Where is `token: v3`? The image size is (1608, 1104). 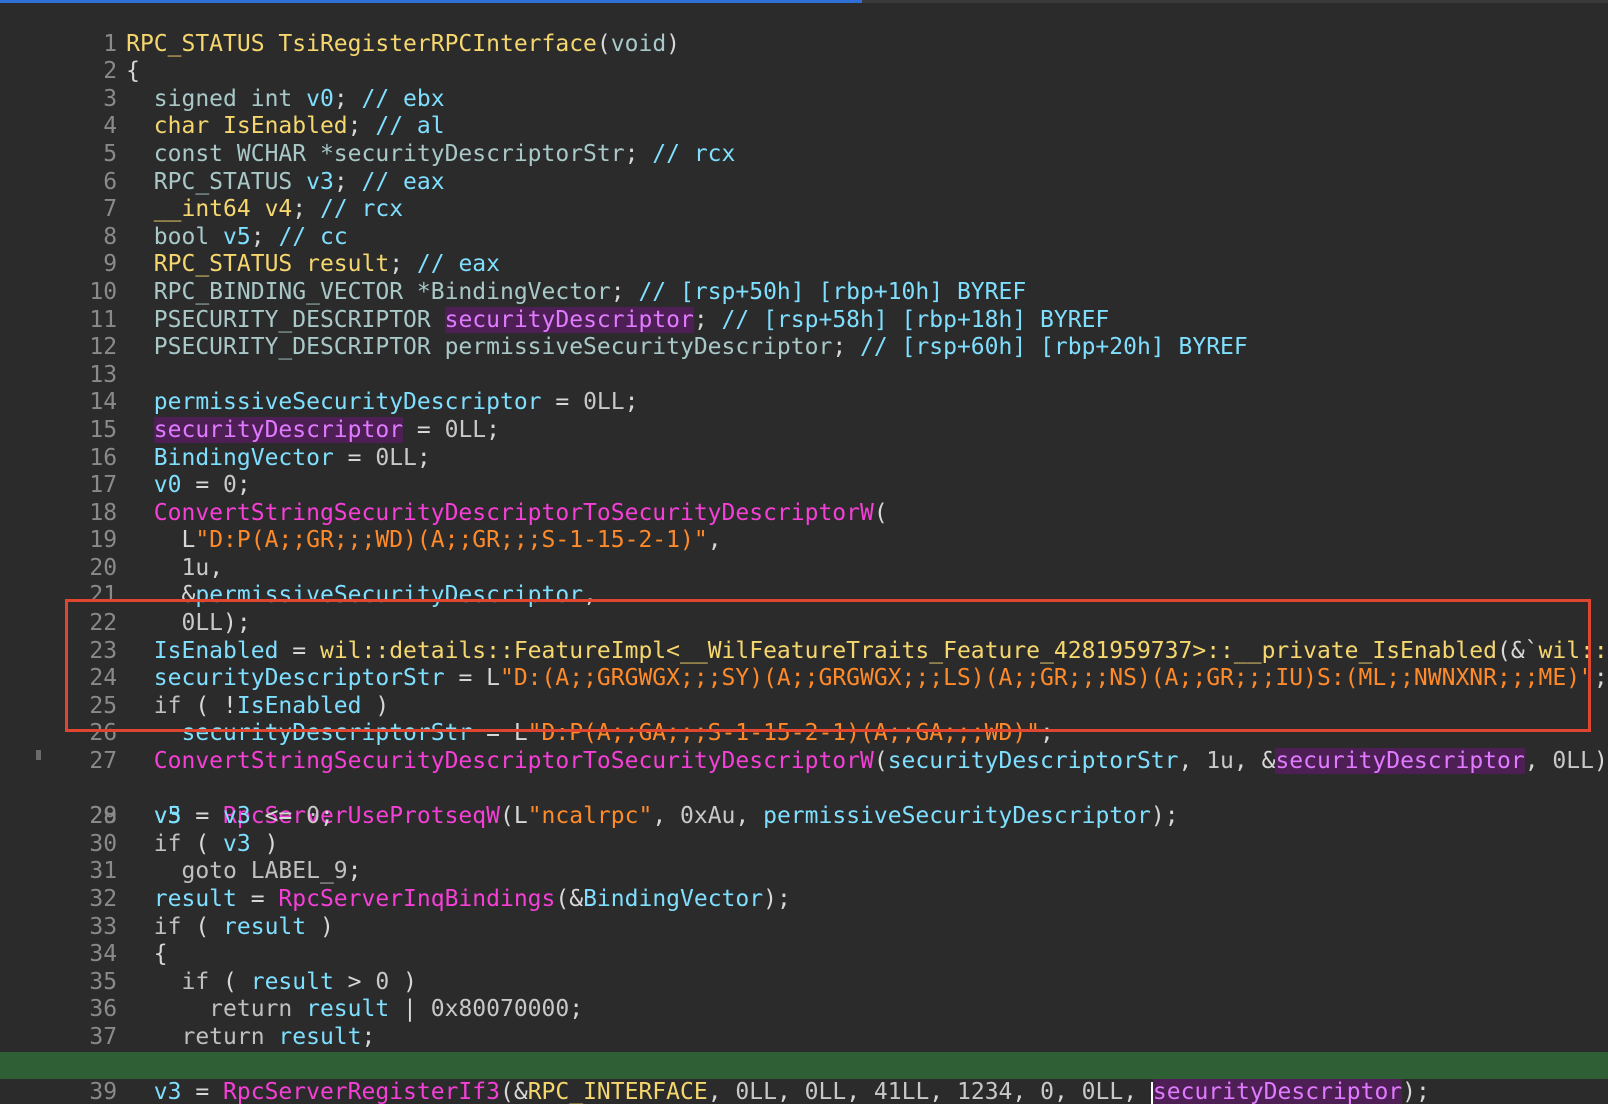 token: v3 is located at coordinates (154, 1091).